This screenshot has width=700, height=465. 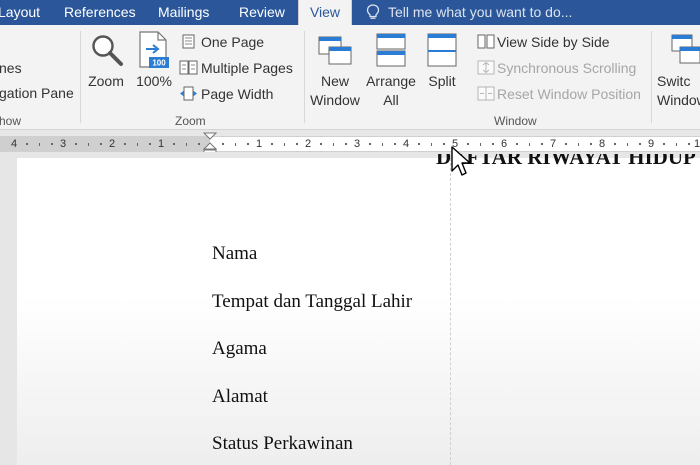 What do you see at coordinates (391, 91) in the screenshot?
I see `arrange-all-button: Arrange All` at bounding box center [391, 91].